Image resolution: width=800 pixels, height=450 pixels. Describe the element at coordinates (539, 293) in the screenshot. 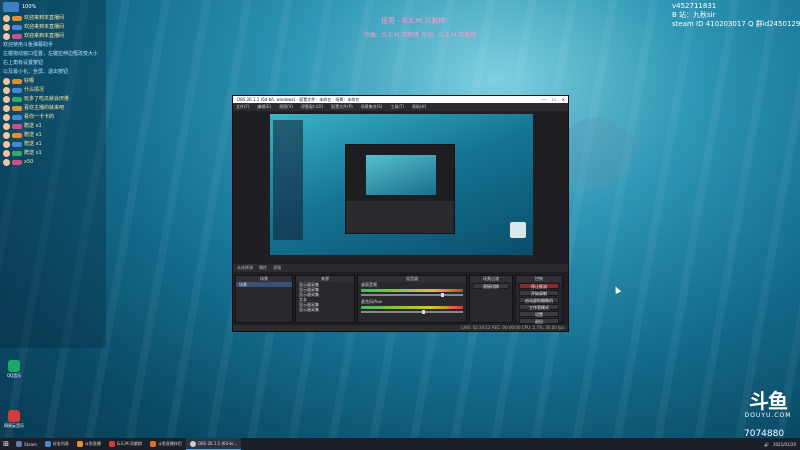

I see `start-recording-button: 开始录制` at that location.